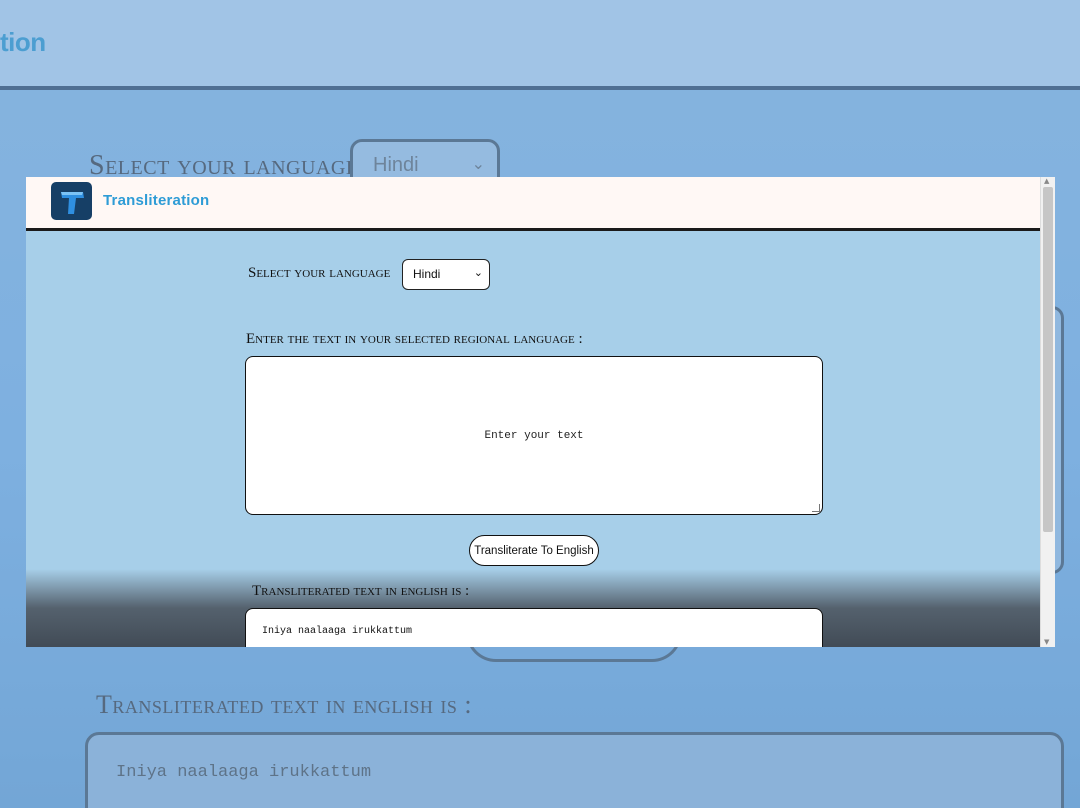 Image resolution: width=1080 pixels, height=808 pixels. Describe the element at coordinates (534, 627) in the screenshot. I see `output-box: Iniya naalaaga irukkattum` at that location.